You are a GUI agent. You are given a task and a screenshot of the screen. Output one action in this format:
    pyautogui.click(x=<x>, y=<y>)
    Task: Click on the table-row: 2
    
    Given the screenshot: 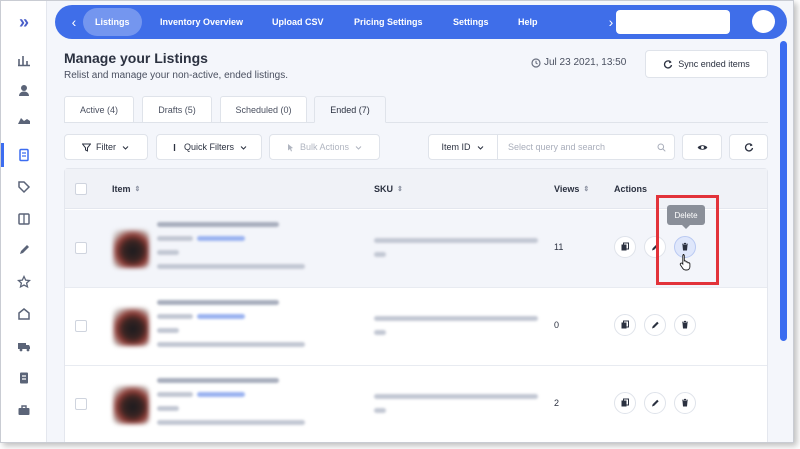 What is the action you would take?
    pyautogui.click(x=416, y=404)
    